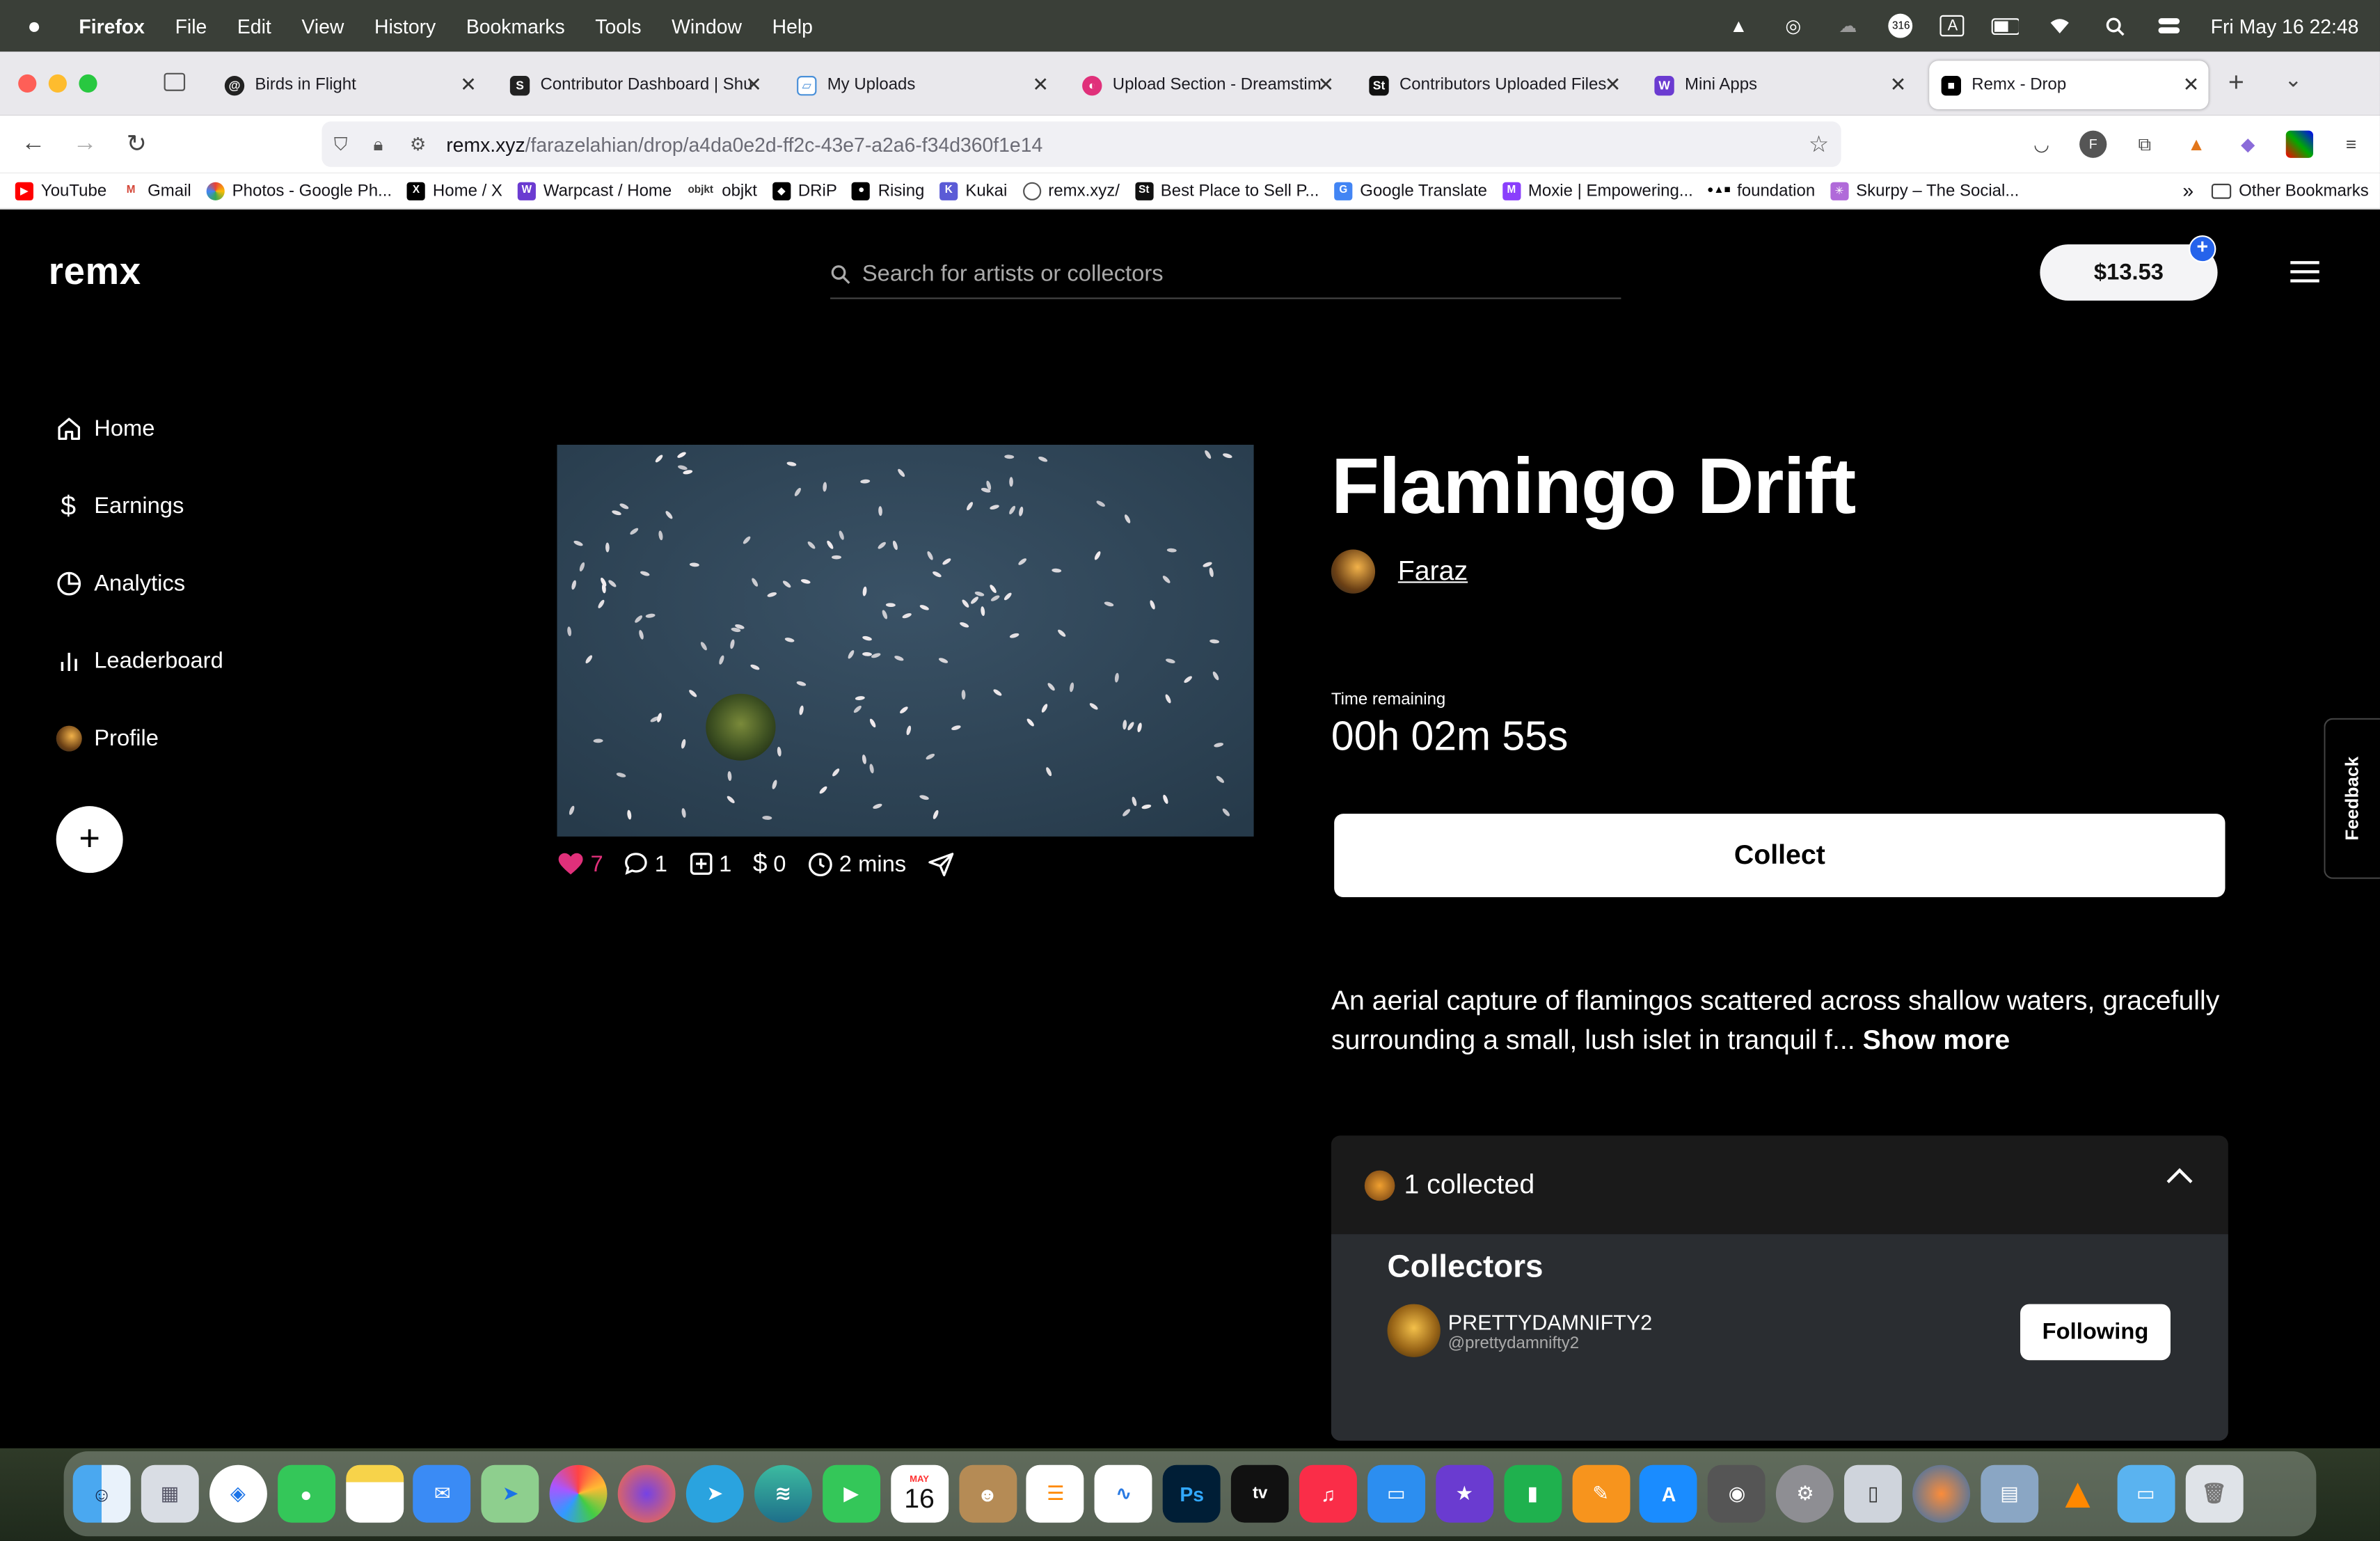  I want to click on sidebar-item-home: Home, so click(139, 429).